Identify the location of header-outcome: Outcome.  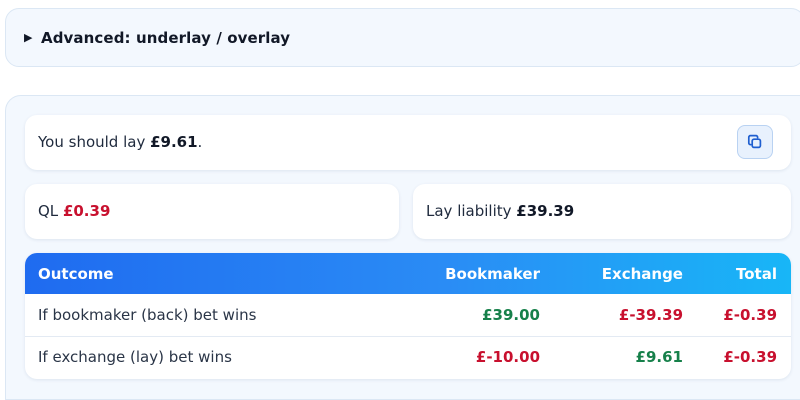
(76, 273).